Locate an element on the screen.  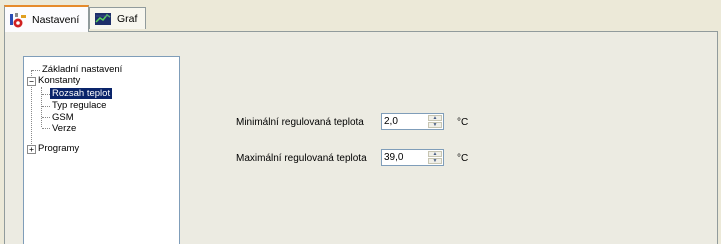
collapse-icon: − is located at coordinates (31, 81).